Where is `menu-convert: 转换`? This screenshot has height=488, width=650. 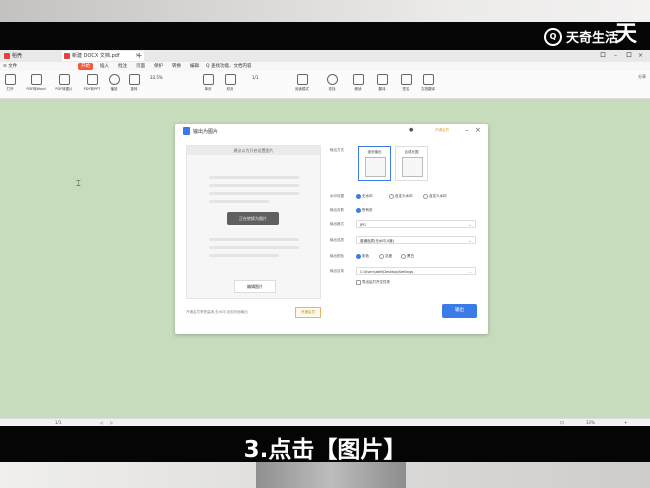
menu-convert: 转换 is located at coordinates (176, 66).